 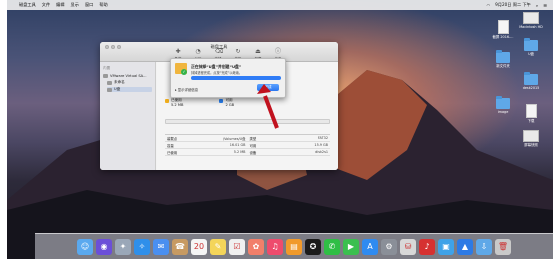 What do you see at coordinates (465, 246) in the screenshot?
I see `keynote-icon: ▲` at bounding box center [465, 246].